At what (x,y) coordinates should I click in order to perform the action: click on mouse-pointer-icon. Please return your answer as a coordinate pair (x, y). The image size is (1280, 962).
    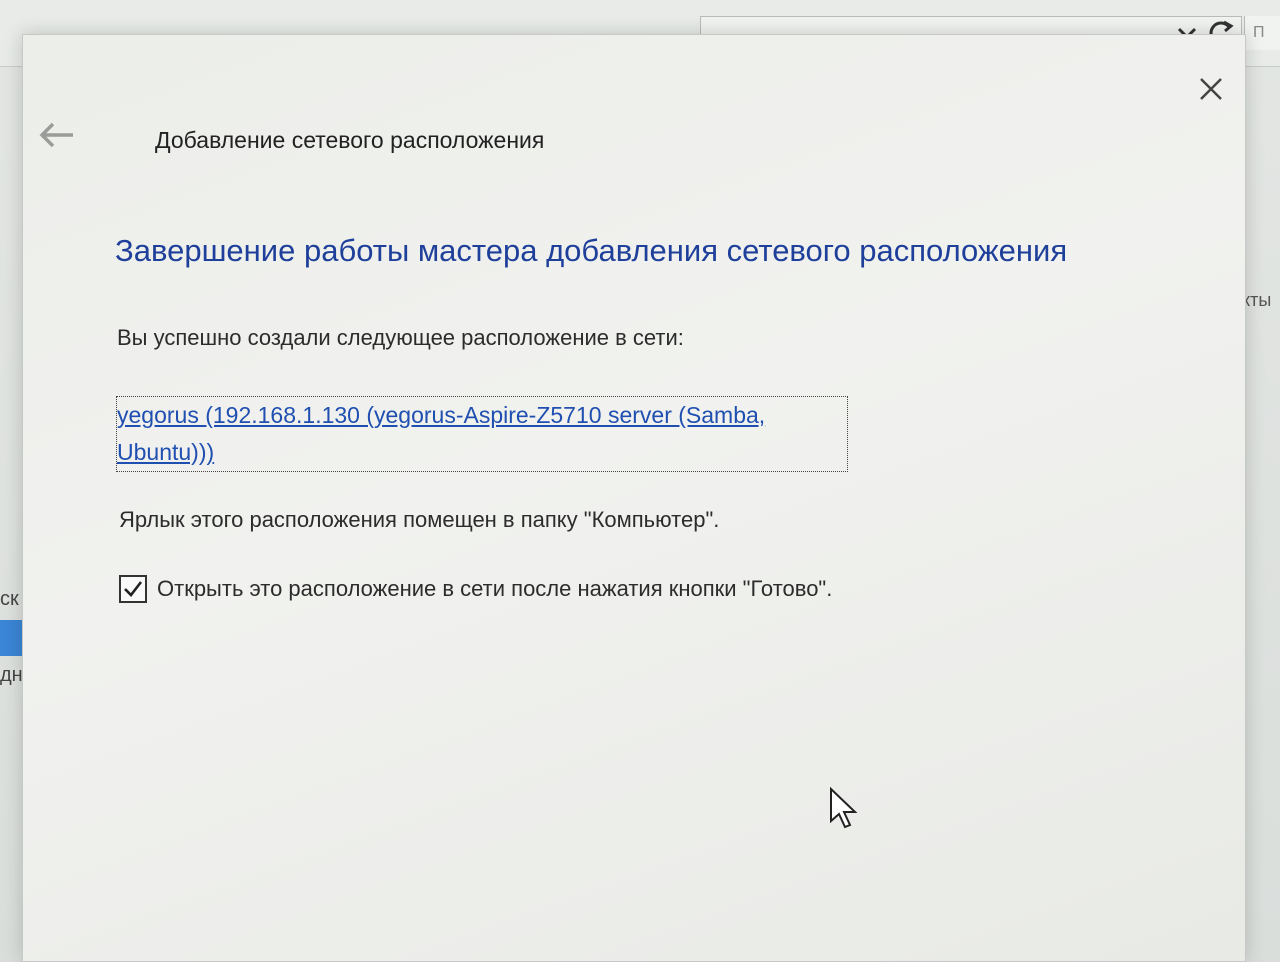
    Looking at the image, I should click on (844, 808).